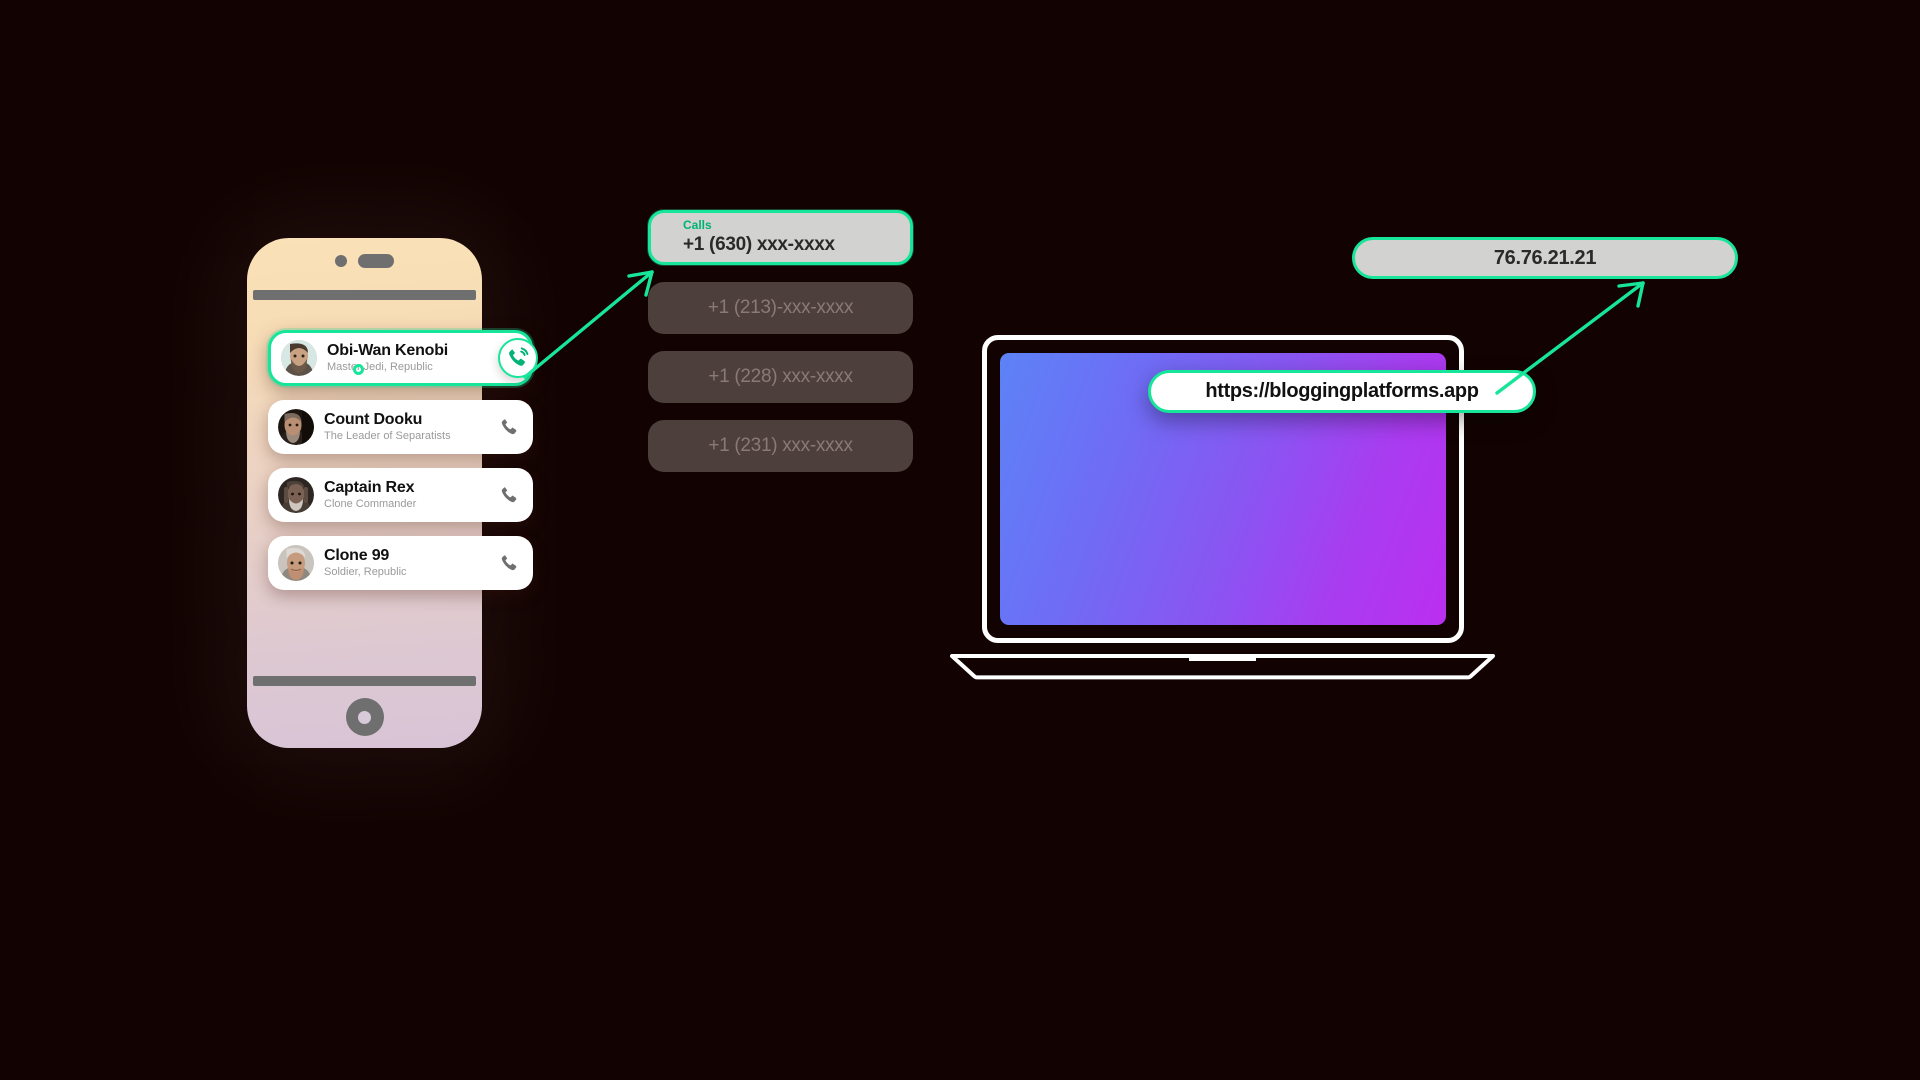  What do you see at coordinates (387, 436) in the screenshot?
I see `contact-role: The Leader of Separatists` at bounding box center [387, 436].